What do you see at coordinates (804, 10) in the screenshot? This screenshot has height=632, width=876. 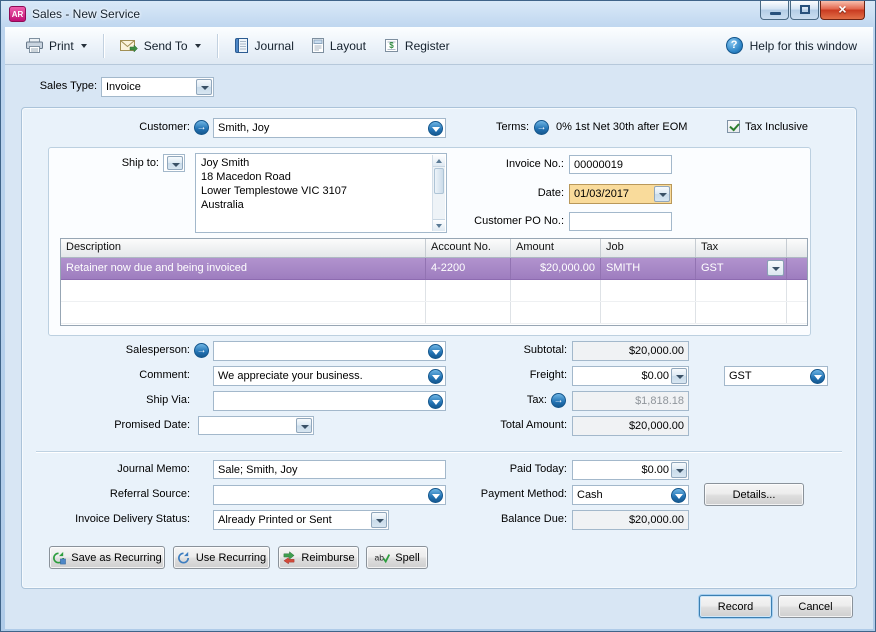 I see `maximize-button` at bounding box center [804, 10].